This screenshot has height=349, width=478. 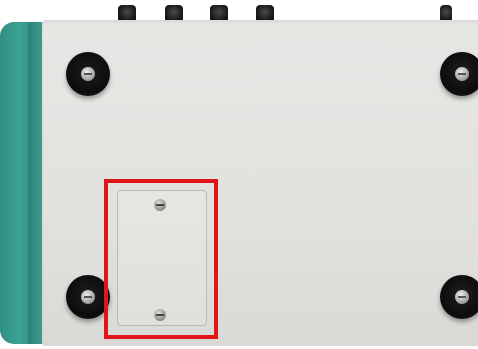 What do you see at coordinates (161, 259) in the screenshot?
I see `highlight-box` at bounding box center [161, 259].